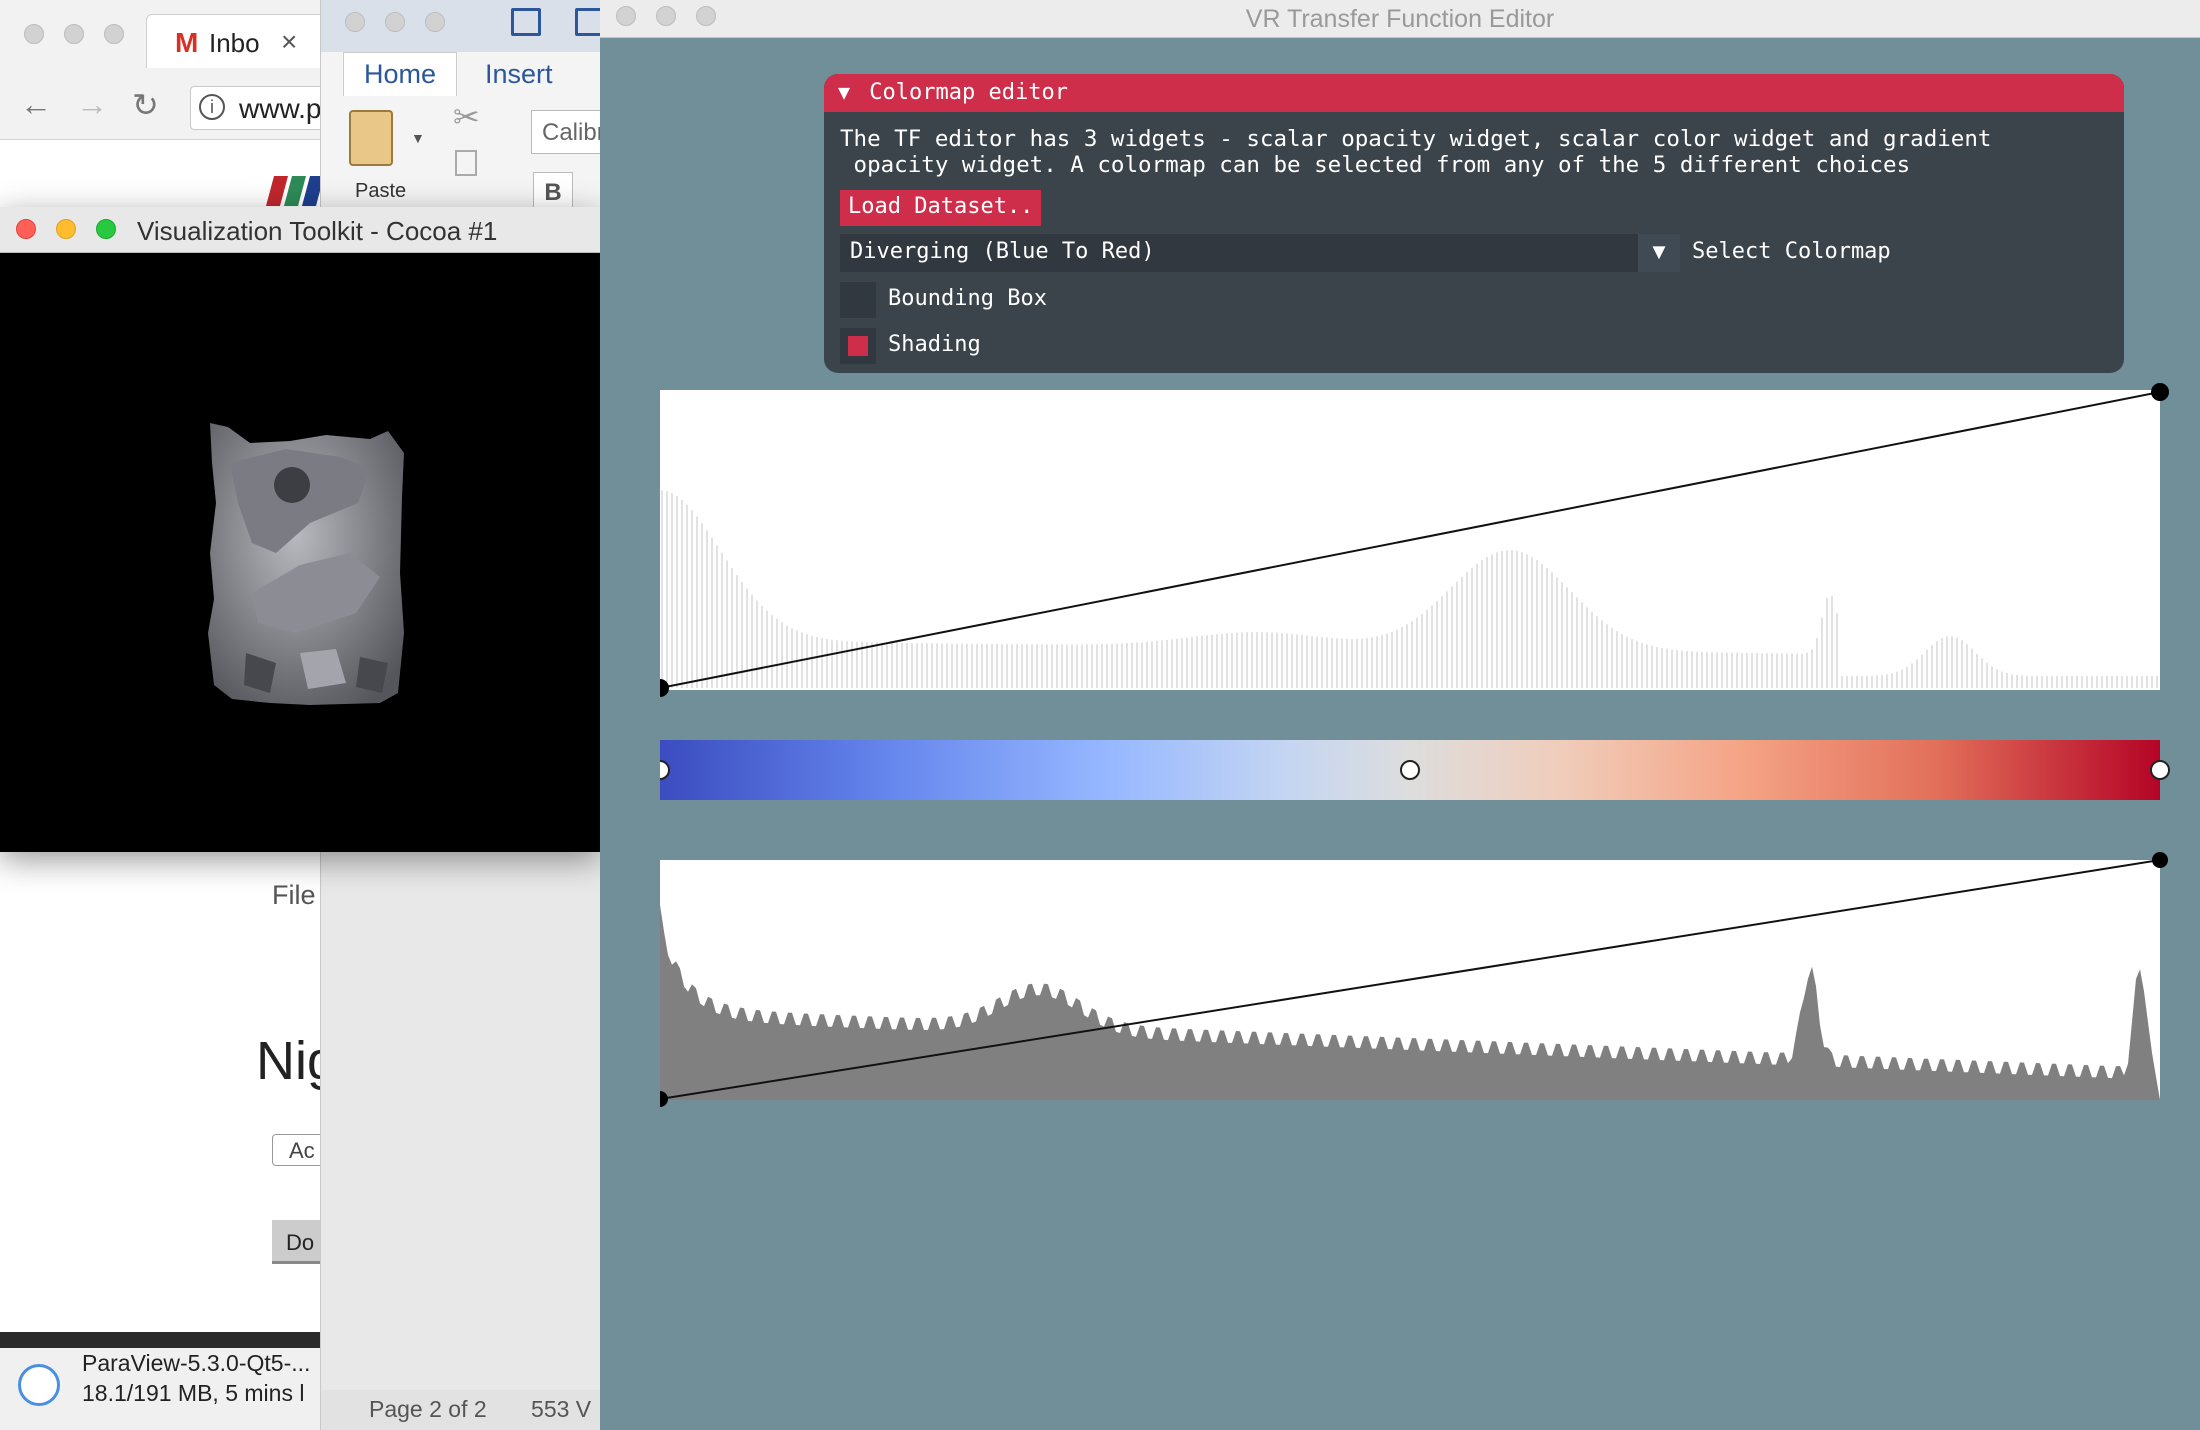  What do you see at coordinates (212, 107) in the screenshot?
I see `info-icon: i` at bounding box center [212, 107].